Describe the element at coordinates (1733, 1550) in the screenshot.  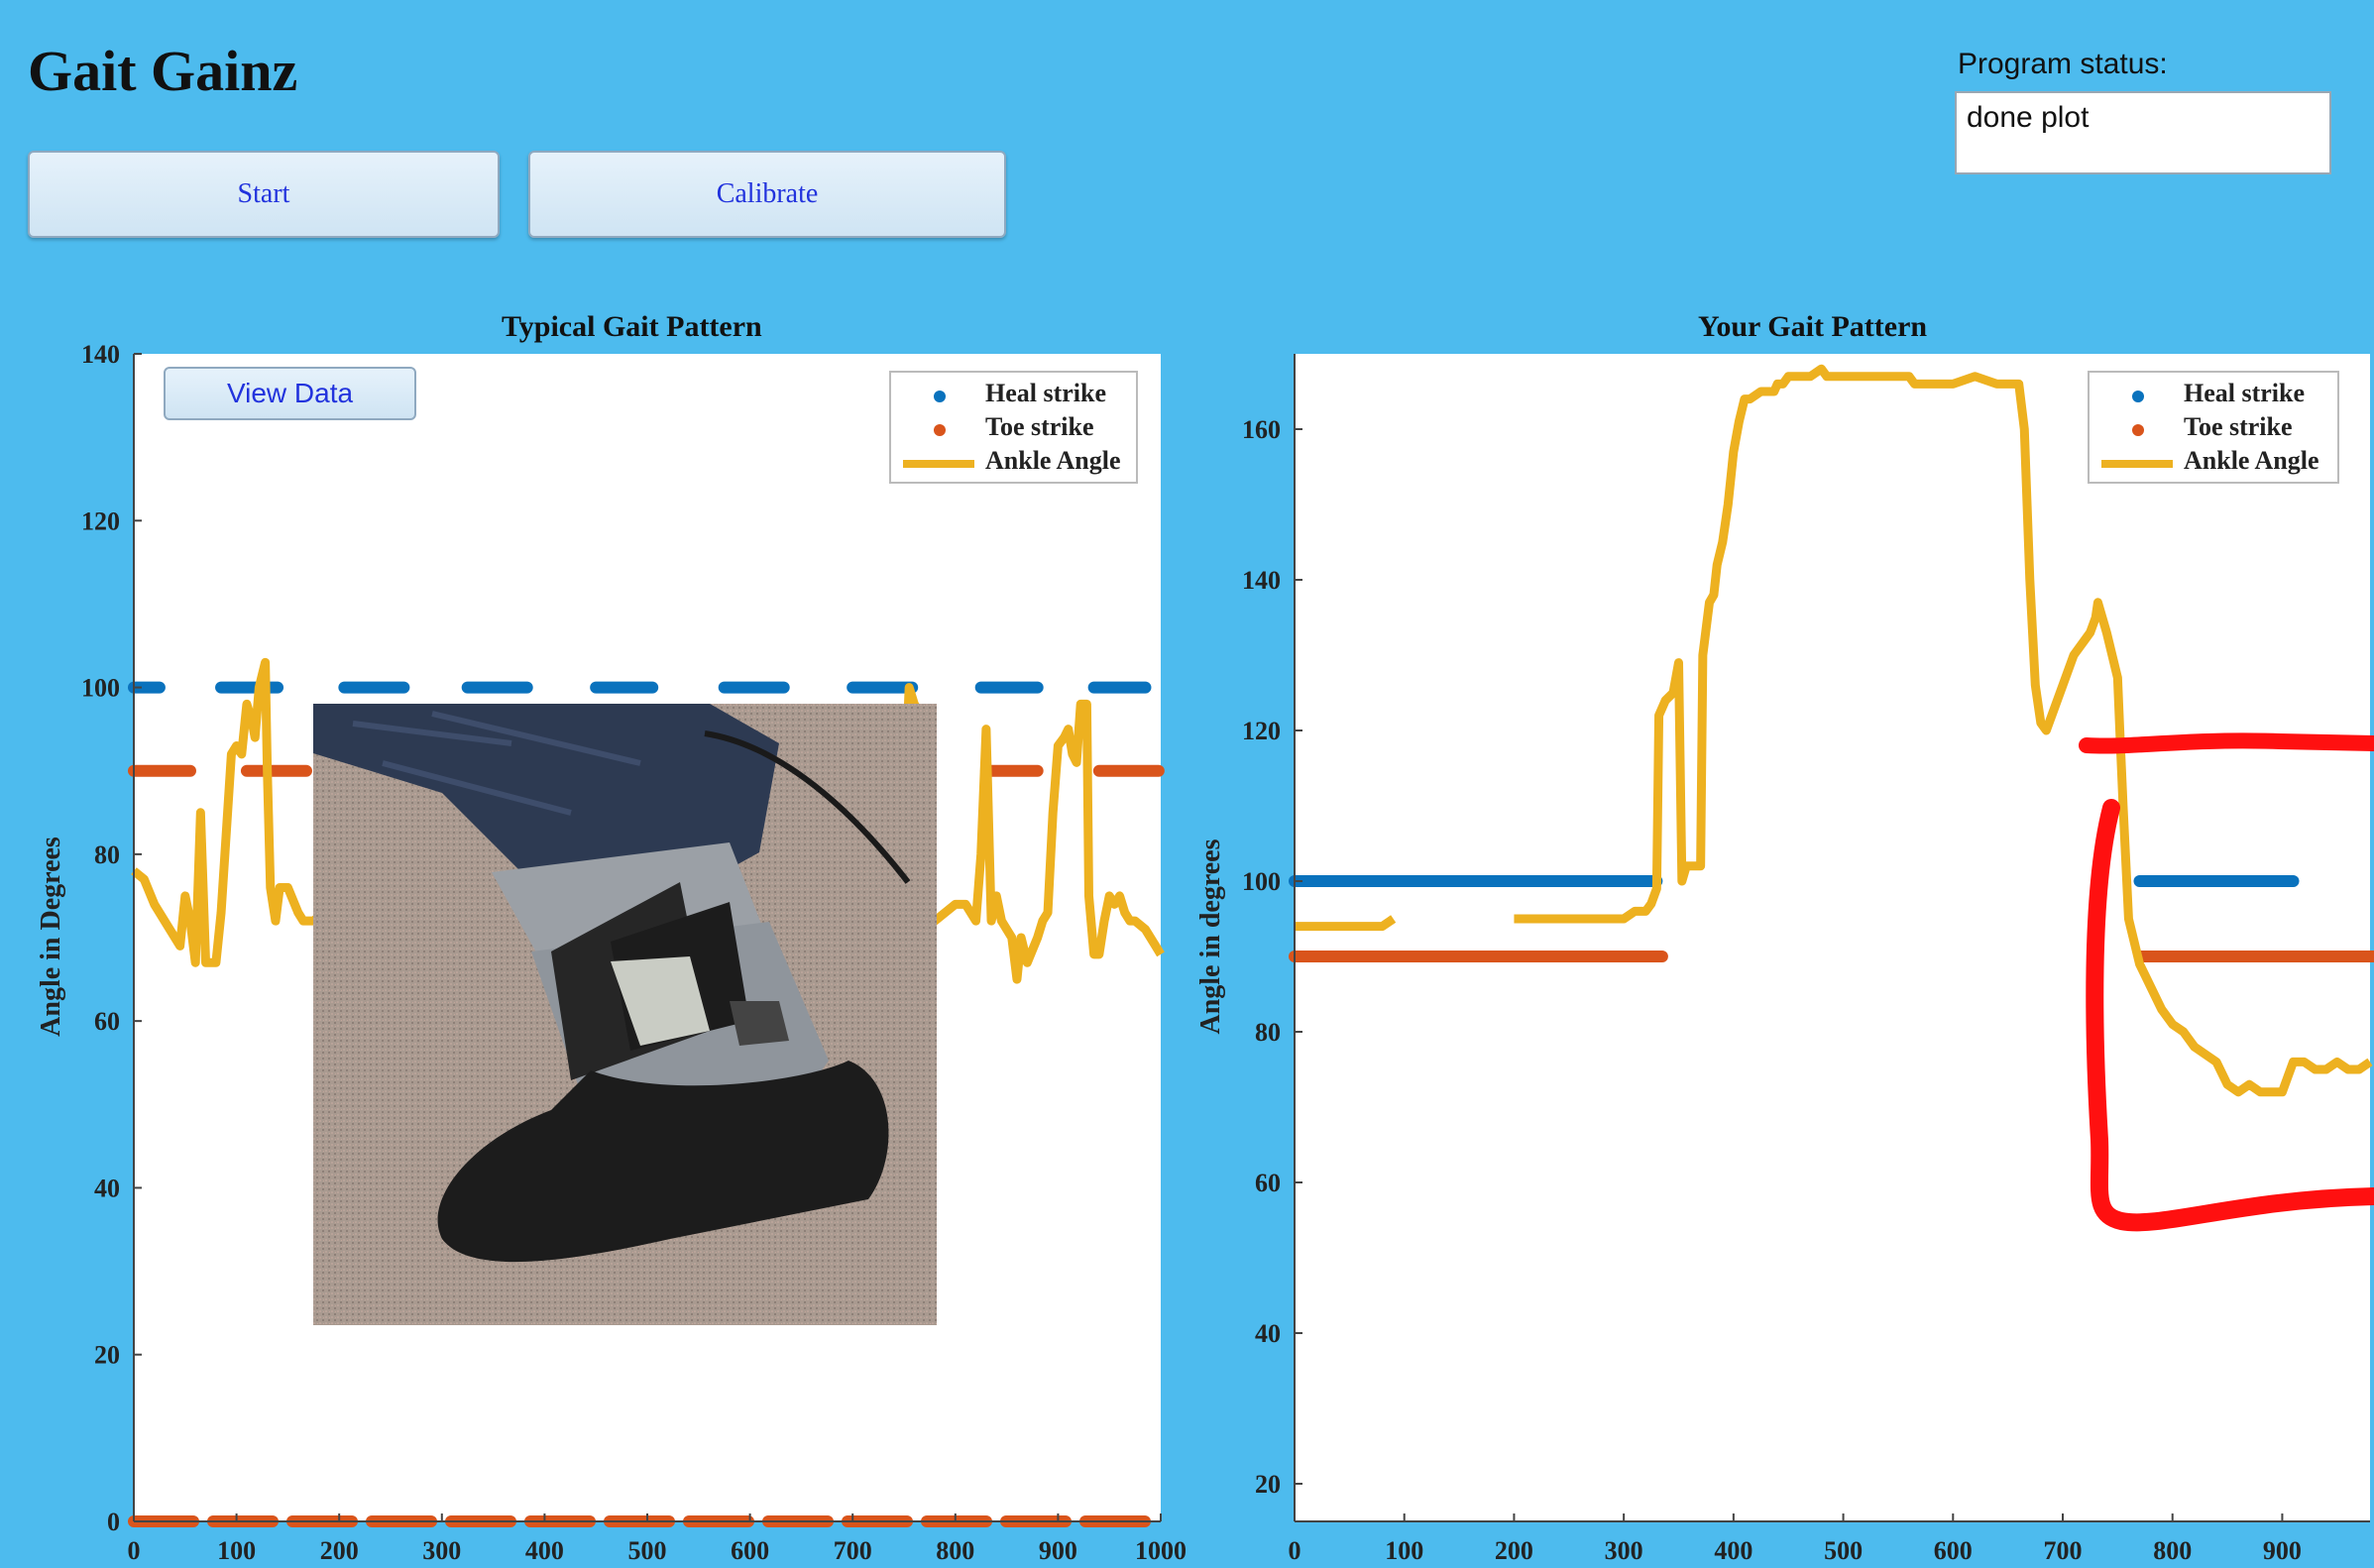
I see `x-tick-label: 400` at that location.